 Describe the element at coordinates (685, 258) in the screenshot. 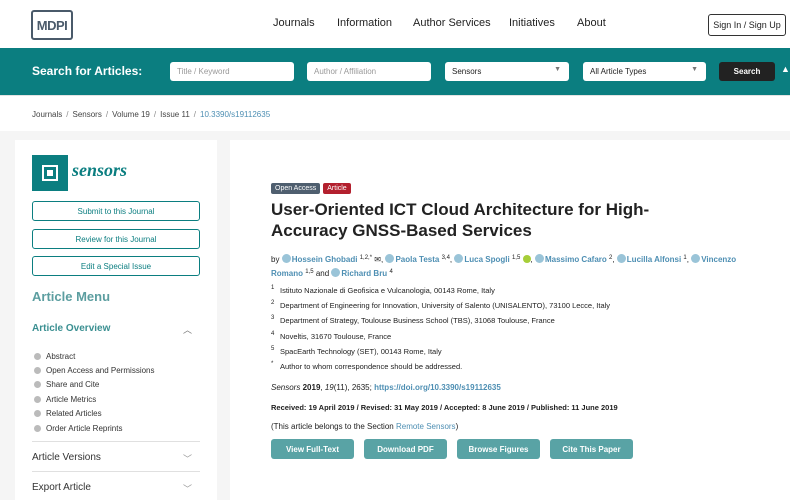

I see `author-affiliation-sup: 1` at that location.